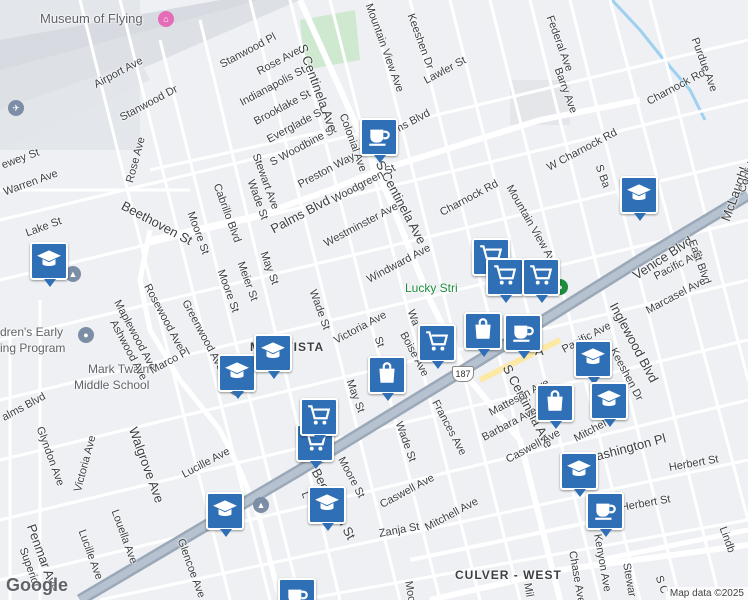 The width and height of the screenshot is (748, 600). Describe the element at coordinates (91, 18) in the screenshot. I see `museum-of-flying-label: Museum of Flying` at that location.